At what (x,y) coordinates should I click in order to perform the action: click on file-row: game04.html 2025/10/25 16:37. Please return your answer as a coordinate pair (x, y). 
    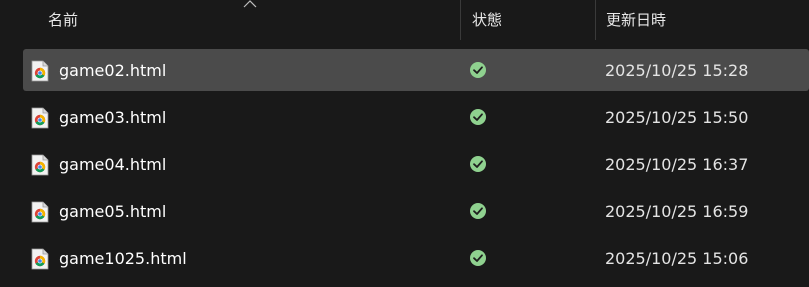
    Looking at the image, I should click on (416, 164).